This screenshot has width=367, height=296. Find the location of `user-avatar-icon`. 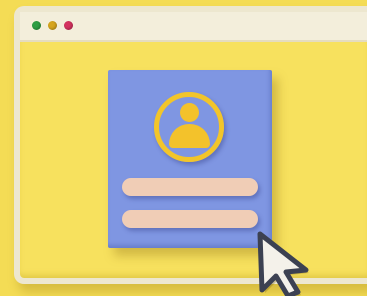

user-avatar-icon is located at coordinates (189, 127).